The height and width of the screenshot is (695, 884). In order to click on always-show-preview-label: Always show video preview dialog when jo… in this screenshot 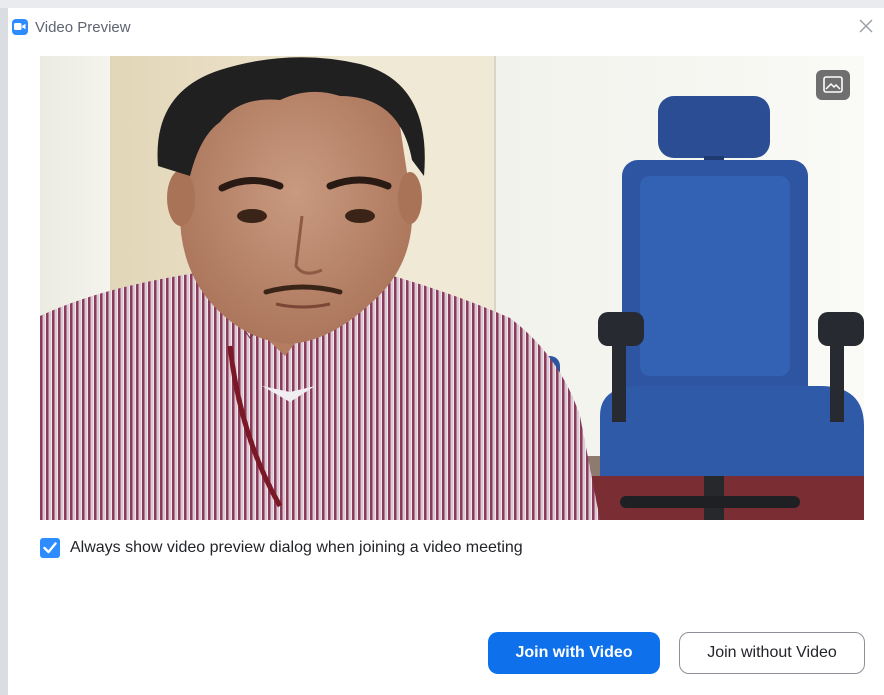, I will do `click(296, 548)`.